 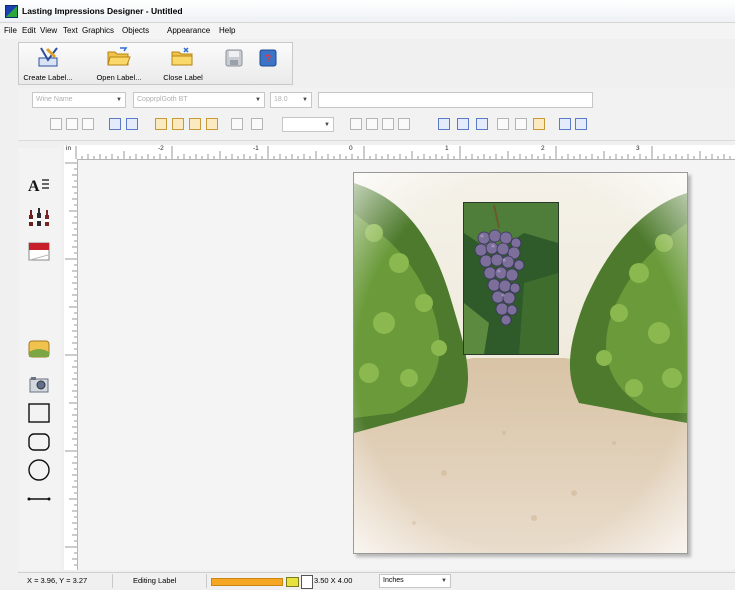 I want to click on open-folder-icon, so click(x=119, y=56).